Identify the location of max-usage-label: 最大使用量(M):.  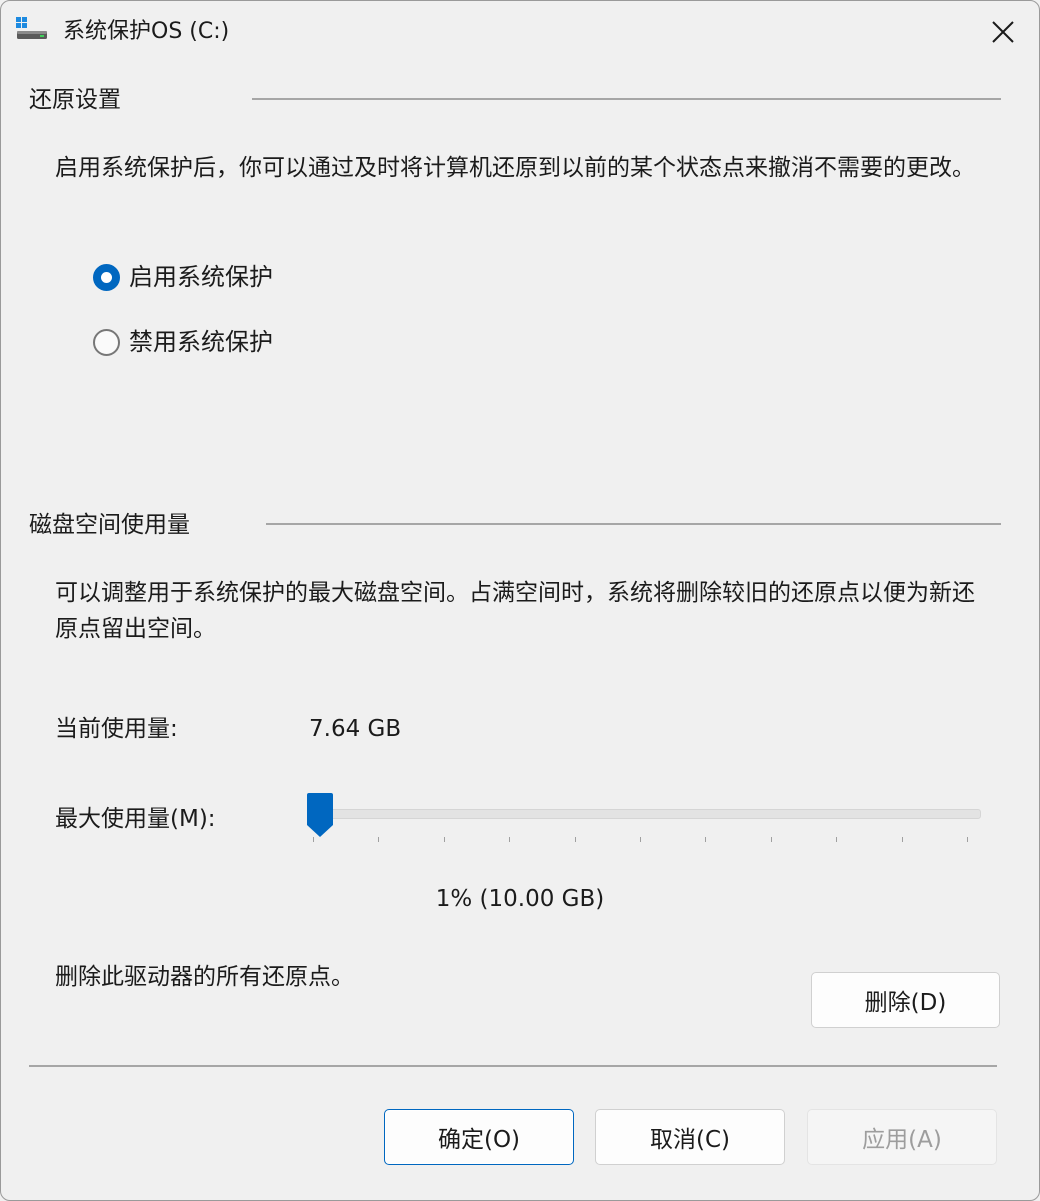
(135, 819).